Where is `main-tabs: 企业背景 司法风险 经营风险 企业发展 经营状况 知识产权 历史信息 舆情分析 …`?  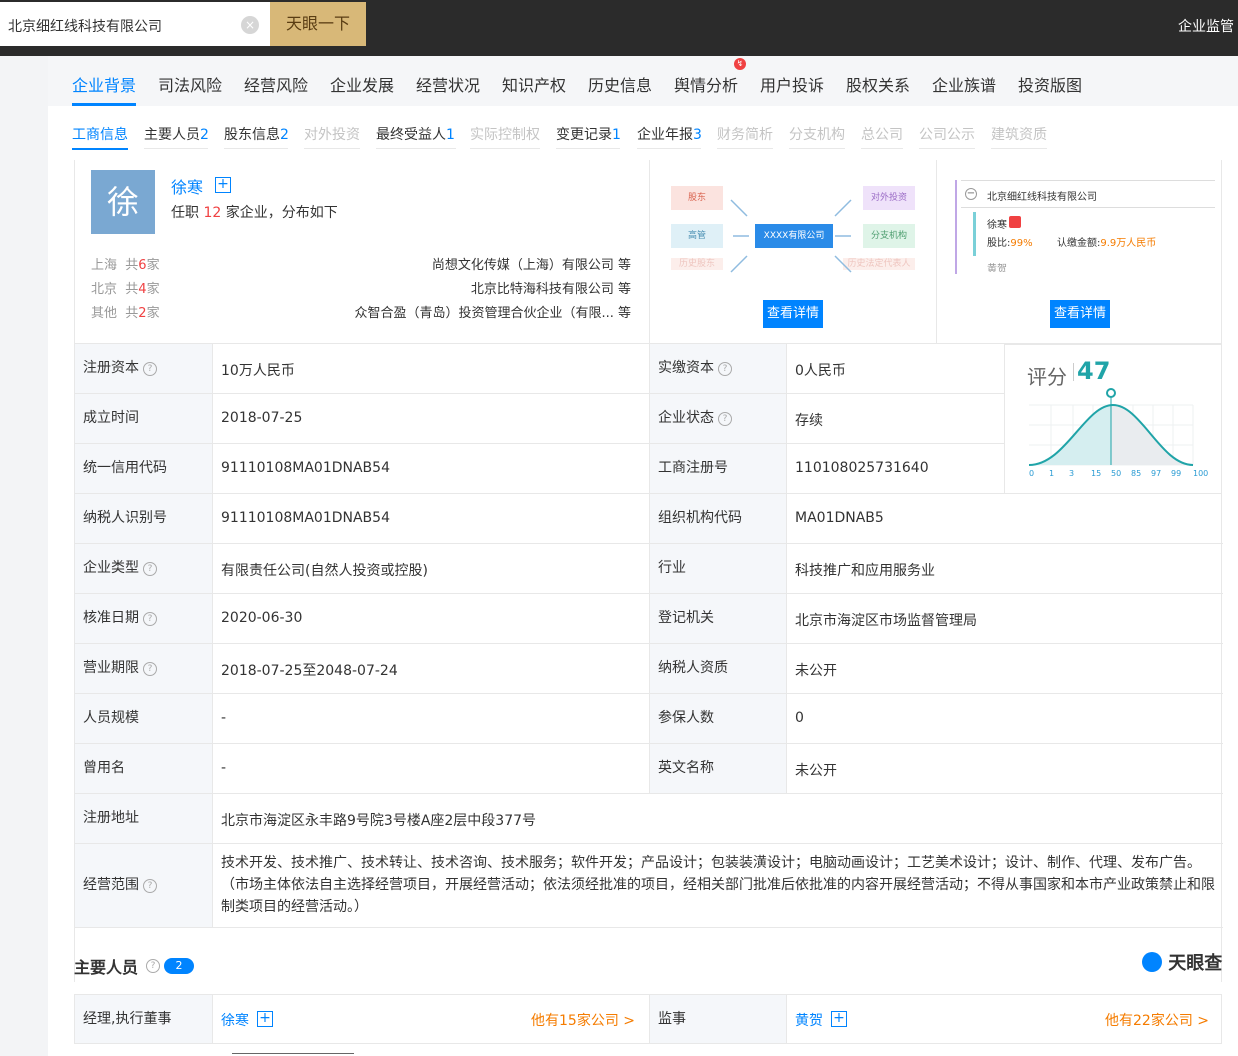 main-tabs: 企业背景 司法风险 经营风险 企业发展 经营状况 知识产权 历史信息 舆情分析 … is located at coordinates (643, 81).